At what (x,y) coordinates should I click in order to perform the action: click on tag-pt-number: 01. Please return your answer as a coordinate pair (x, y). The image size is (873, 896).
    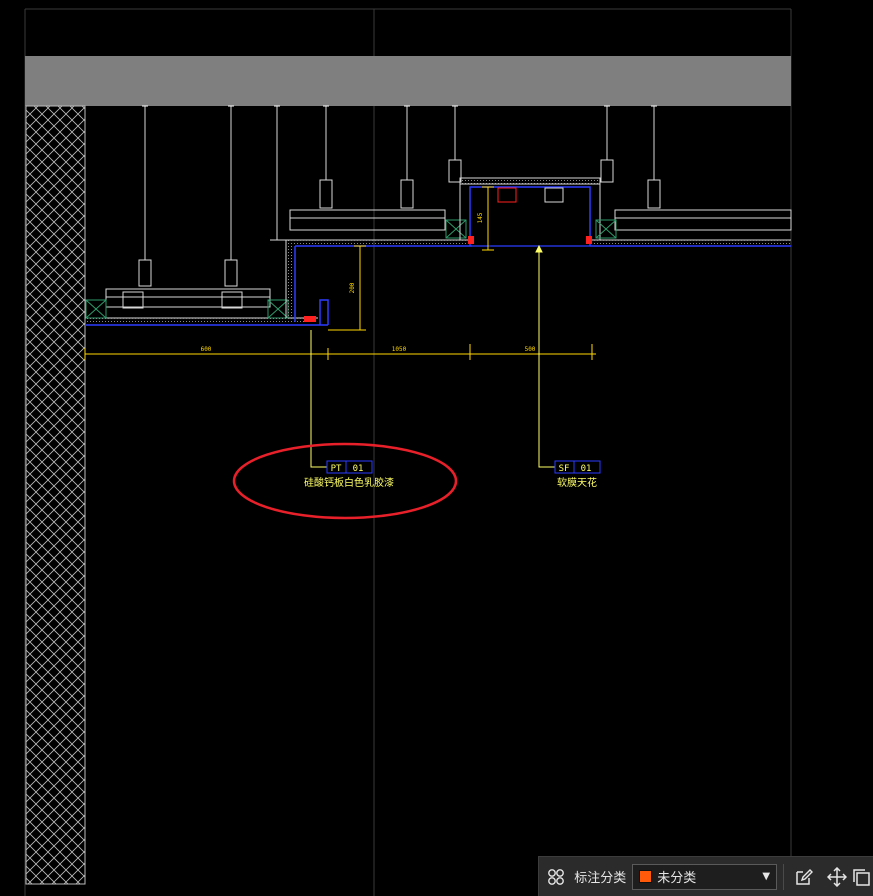
    Looking at the image, I should click on (358, 469).